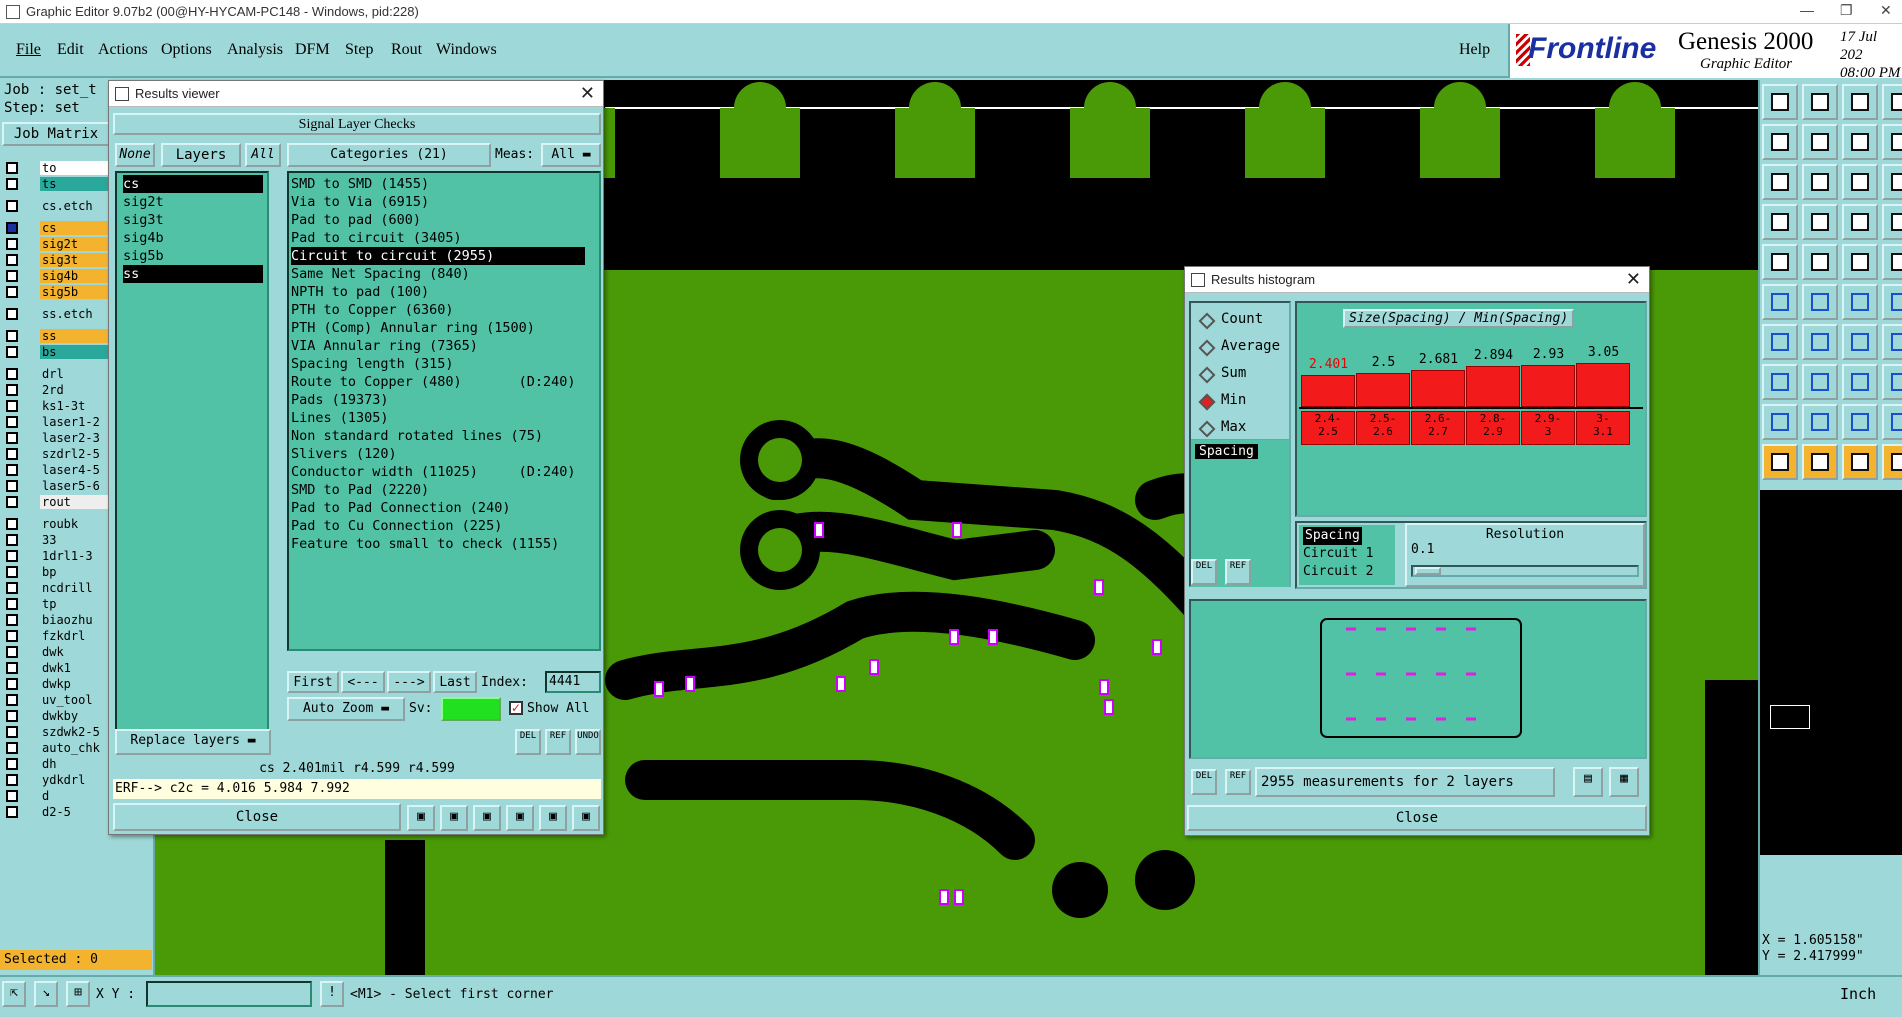  What do you see at coordinates (1474, 50) in the screenshot?
I see `menu-help: Help` at bounding box center [1474, 50].